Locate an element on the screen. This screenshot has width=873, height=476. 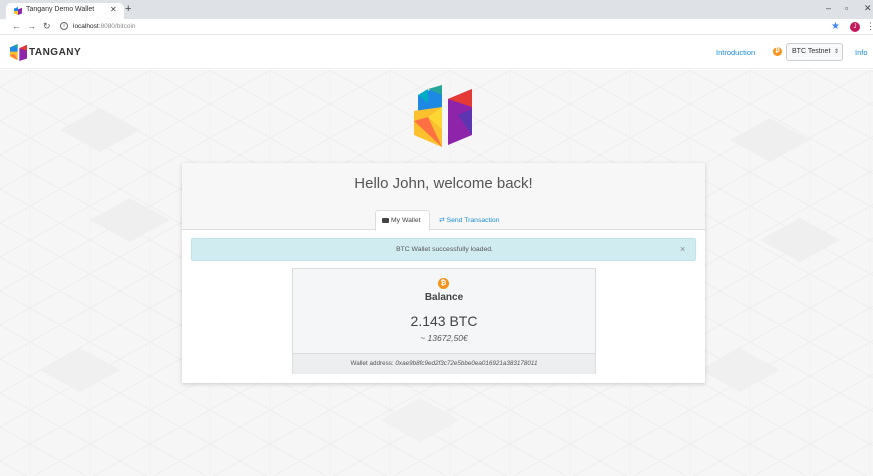
balance-label: Balance is located at coordinates (444, 297).